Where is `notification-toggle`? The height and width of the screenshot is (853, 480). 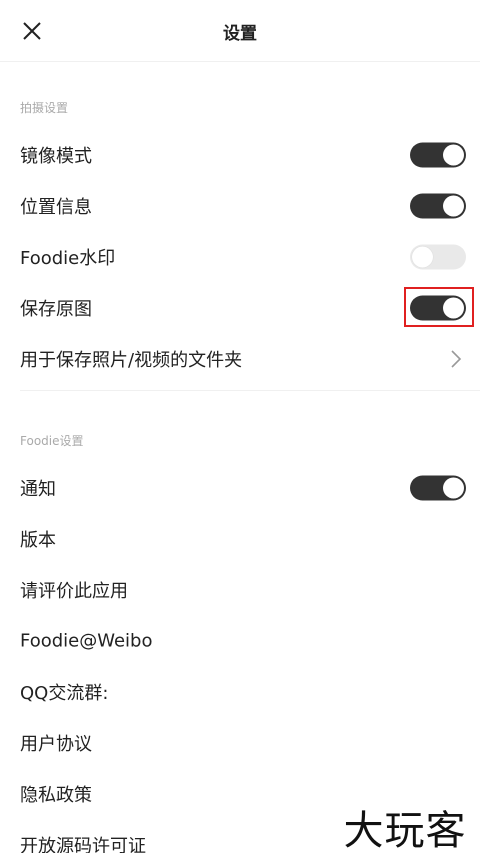 notification-toggle is located at coordinates (438, 487).